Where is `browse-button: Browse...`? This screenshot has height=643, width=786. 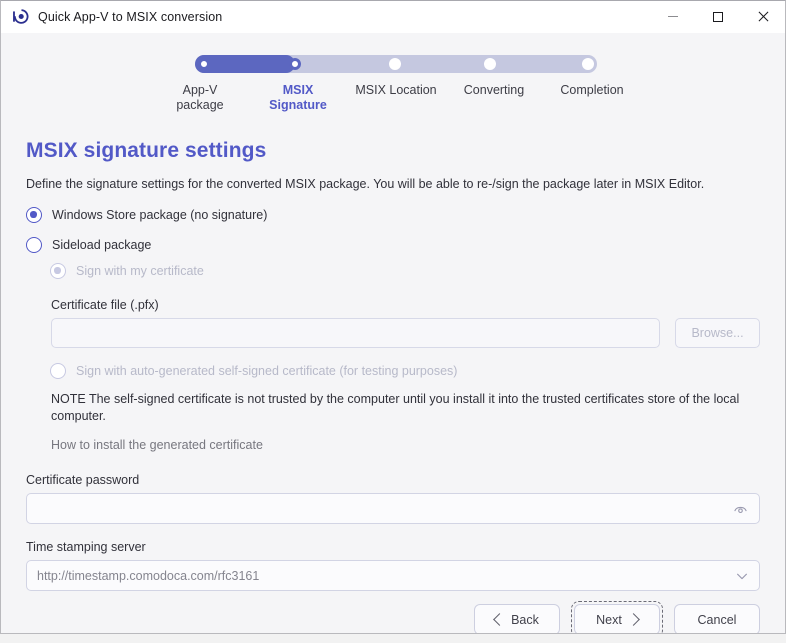 browse-button: Browse... is located at coordinates (717, 333).